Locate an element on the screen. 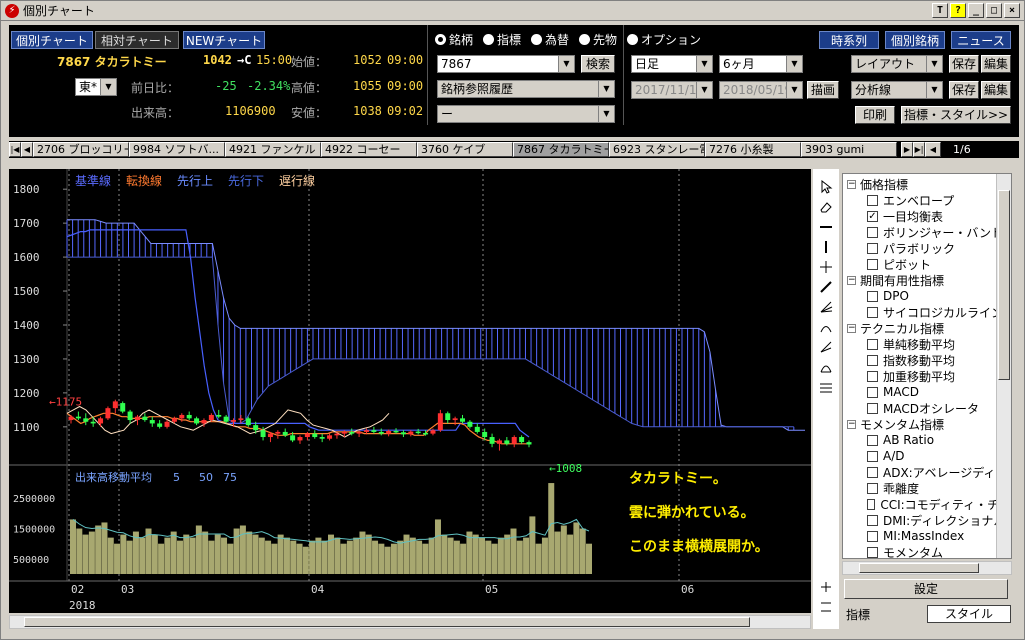 The image size is (1025, 640). tree-item: ✓ 一目均衡表 is located at coordinates (927, 216).